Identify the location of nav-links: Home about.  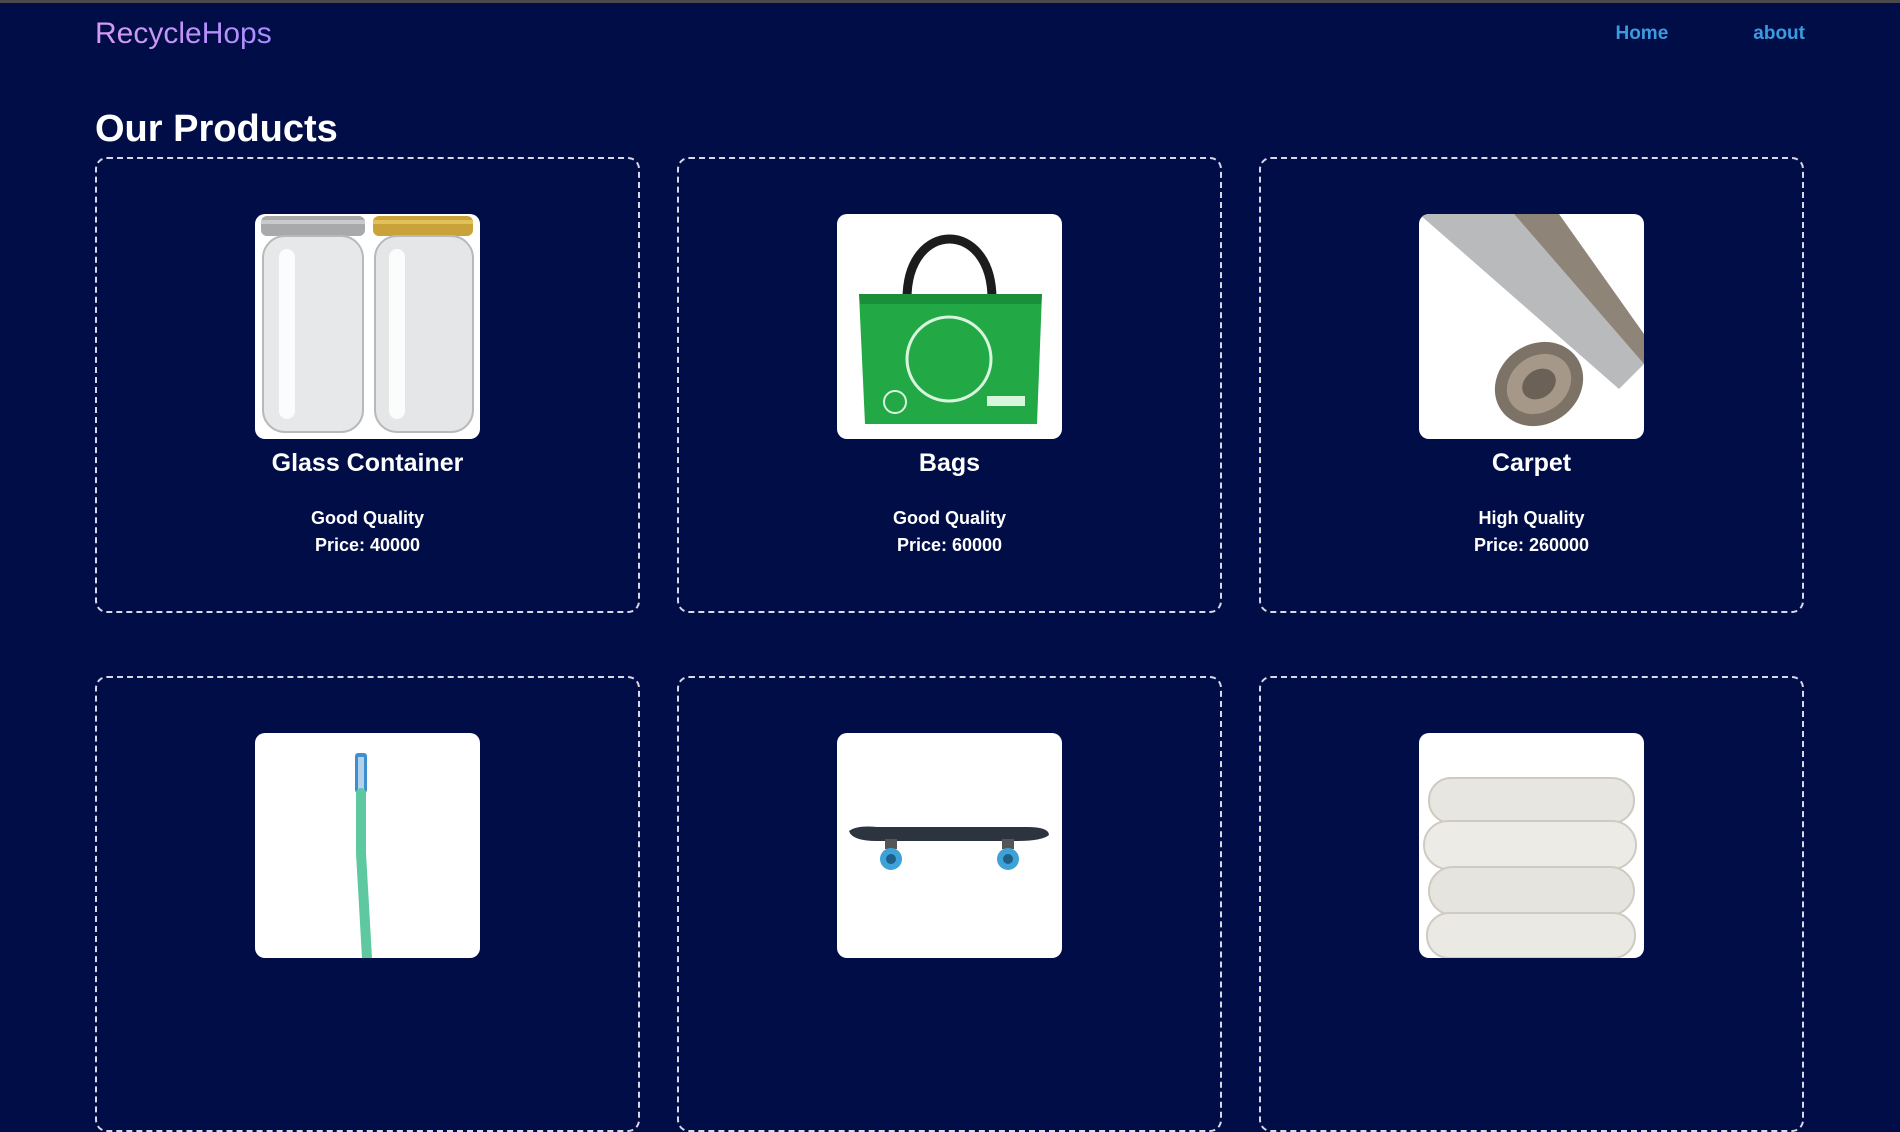
(1710, 34).